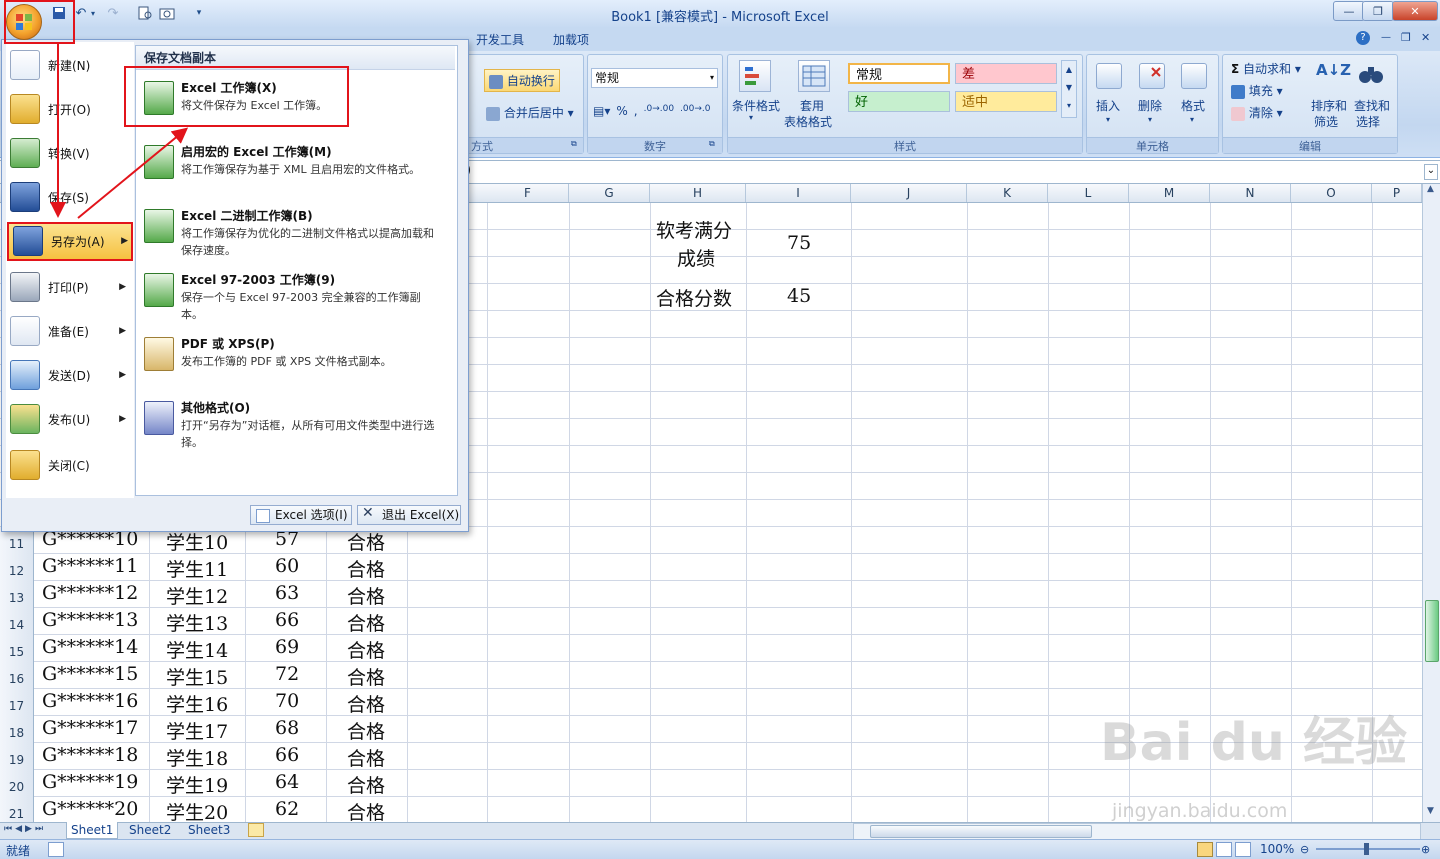 This screenshot has height=859, width=1440. Describe the element at coordinates (1069, 89) in the screenshot. I see `styles-scroll: ▲ ▼ ▾` at that location.